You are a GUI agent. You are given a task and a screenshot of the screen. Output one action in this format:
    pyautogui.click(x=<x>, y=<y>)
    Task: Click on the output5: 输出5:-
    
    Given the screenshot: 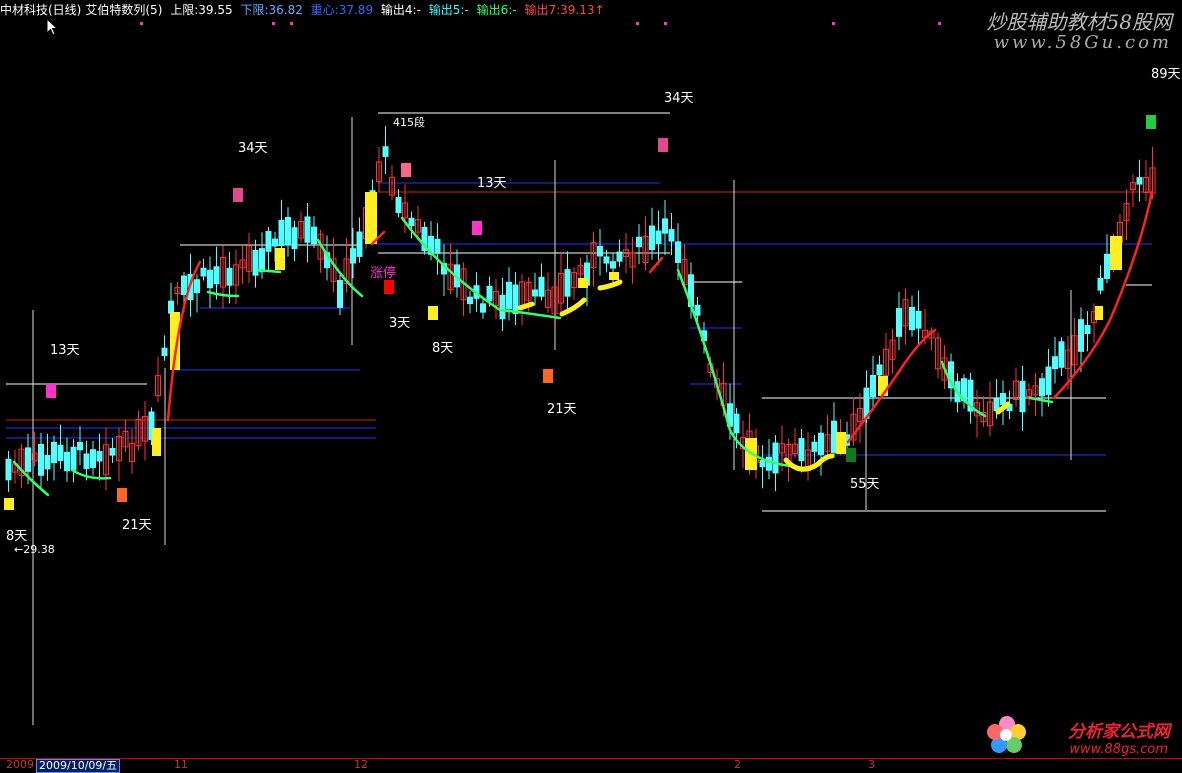 What is the action you would take?
    pyautogui.click(x=448, y=10)
    